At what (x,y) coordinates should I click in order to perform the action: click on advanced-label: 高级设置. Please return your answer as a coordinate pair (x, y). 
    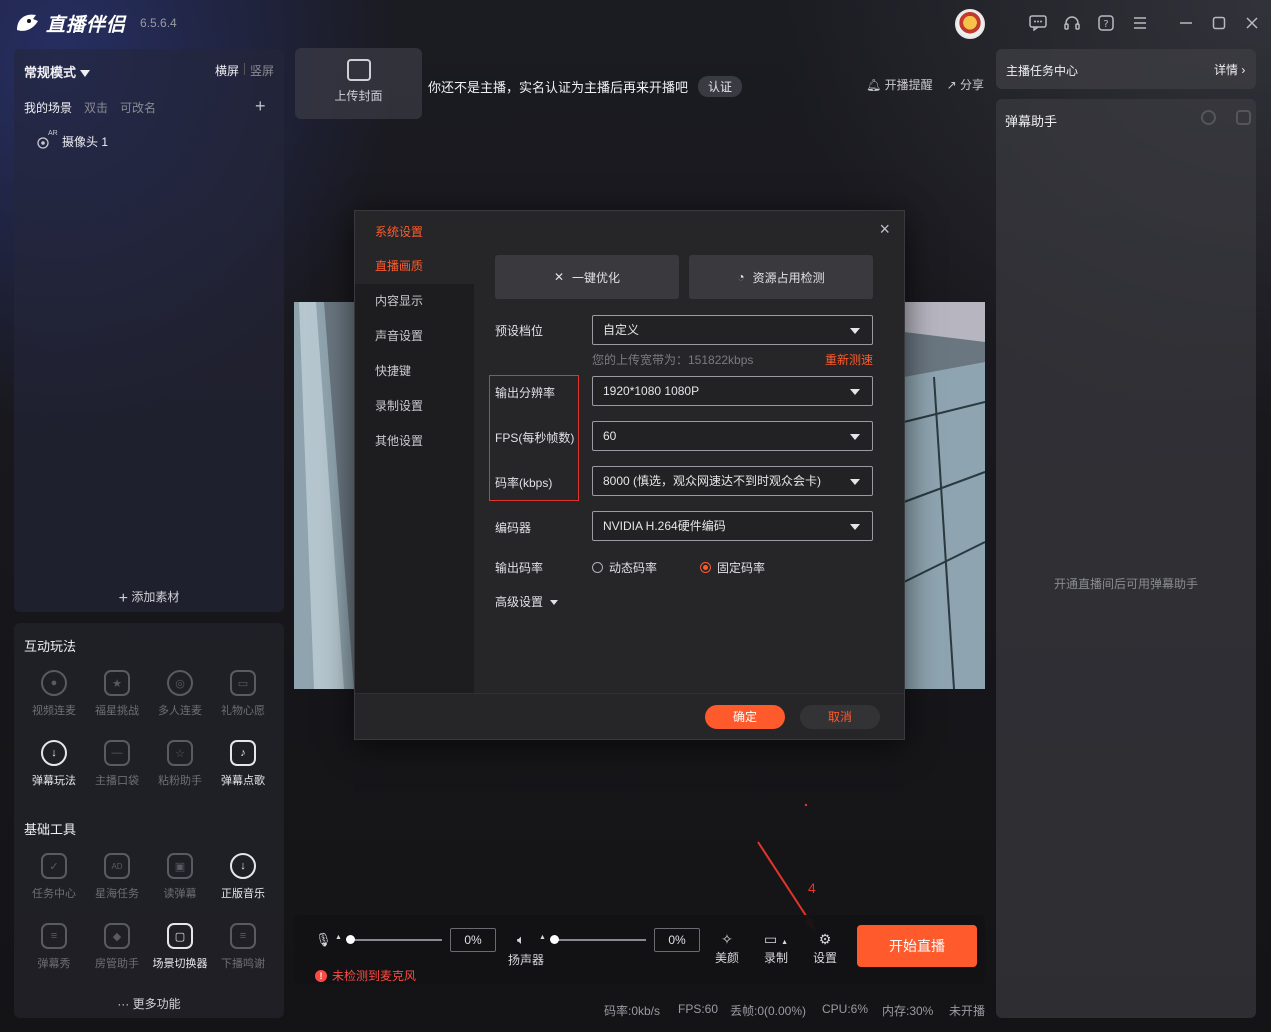
    Looking at the image, I should click on (519, 602).